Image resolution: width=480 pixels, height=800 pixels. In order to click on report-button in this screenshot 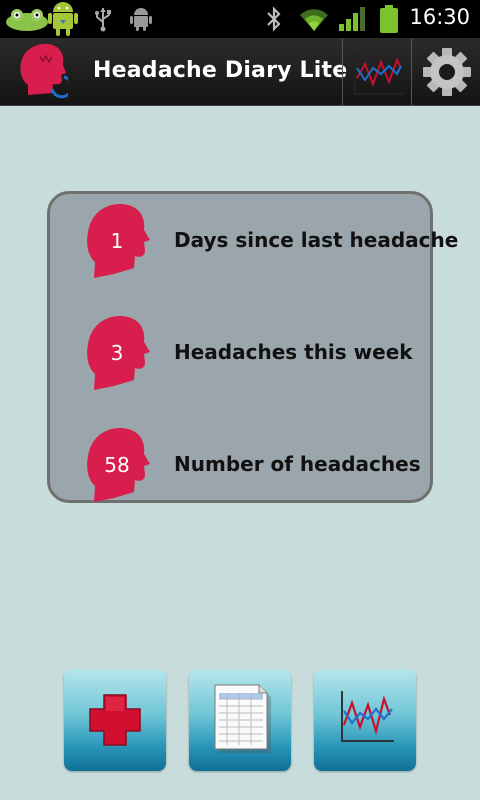, I will do `click(240, 720)`.